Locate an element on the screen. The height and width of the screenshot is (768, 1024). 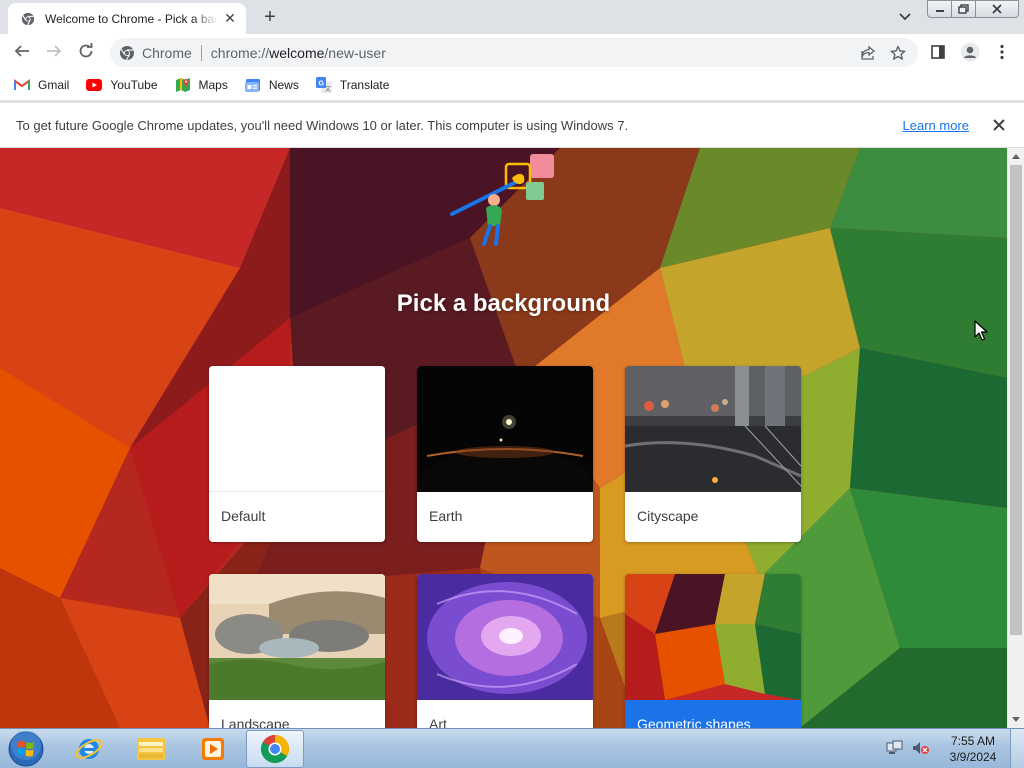
bookmarks-bar: Gmail YouTube Maps News G文 Translate is located at coordinates (512, 85).